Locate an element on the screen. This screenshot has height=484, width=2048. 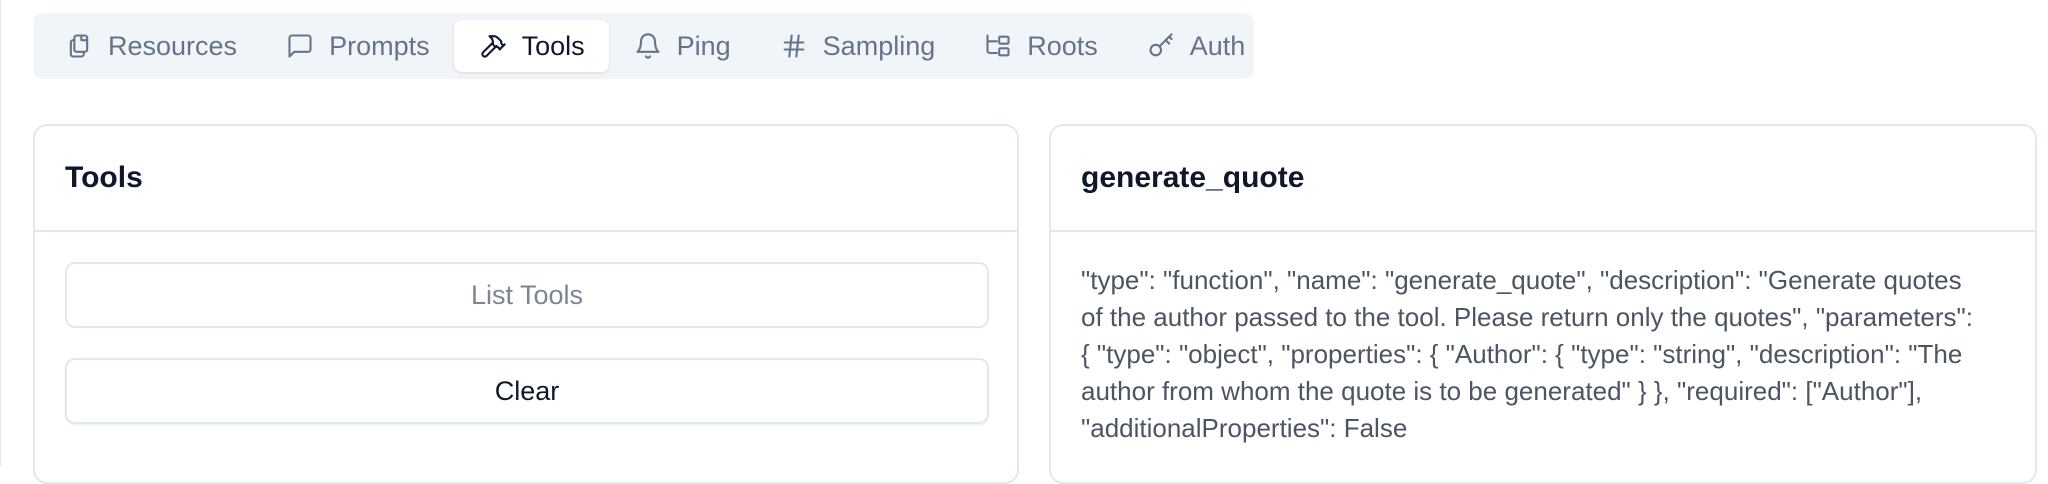
key-icon is located at coordinates (1161, 46).